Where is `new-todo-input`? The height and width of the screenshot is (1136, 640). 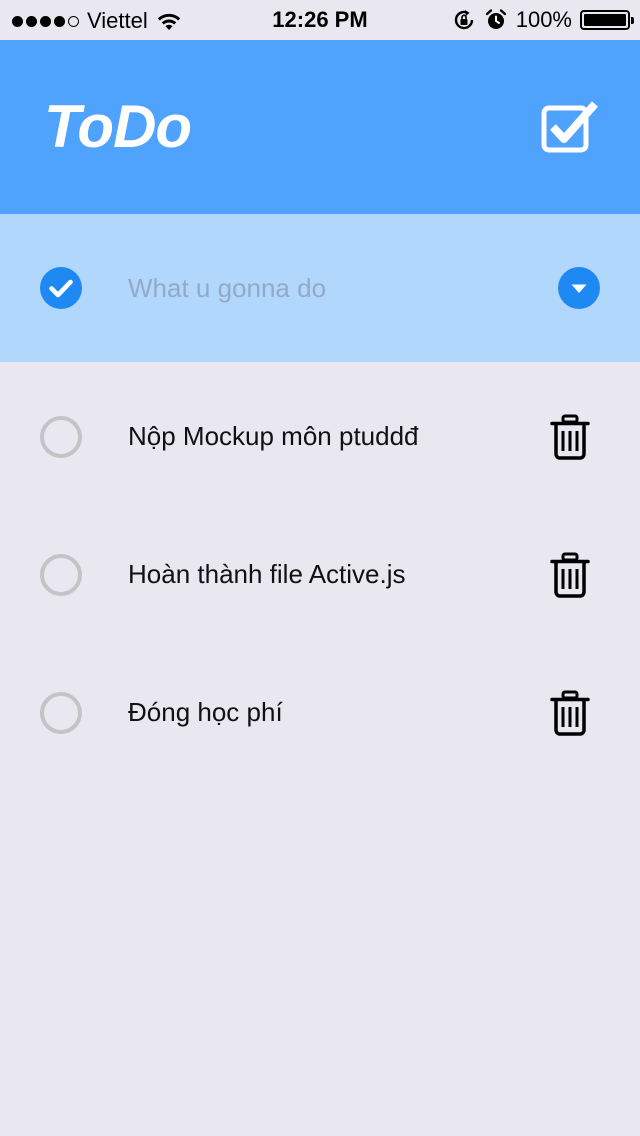 new-todo-input is located at coordinates (323, 288).